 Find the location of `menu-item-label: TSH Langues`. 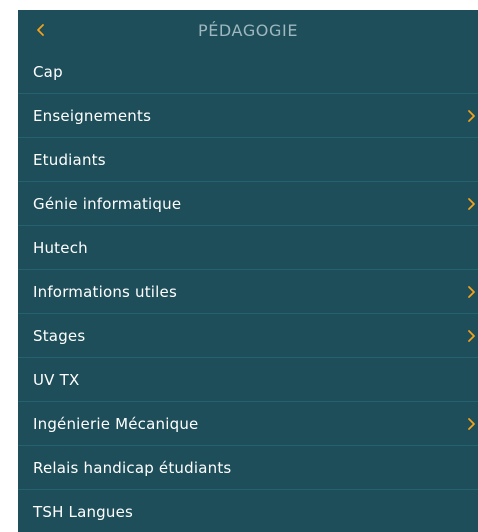

menu-item-label: TSH Langues is located at coordinates (83, 512).